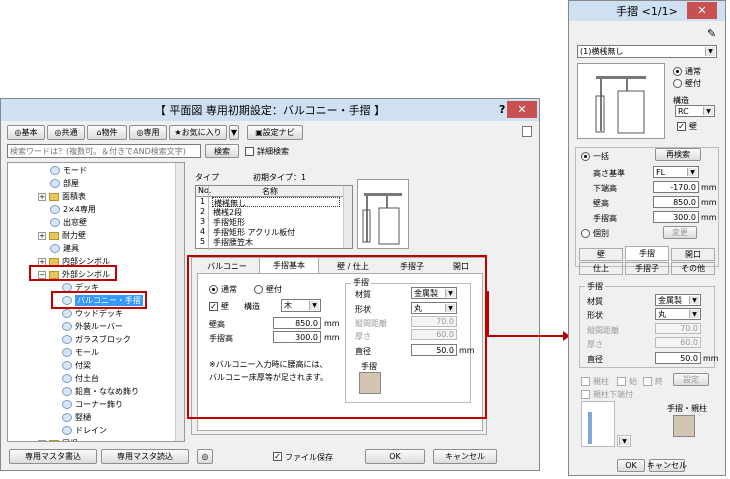 The image size is (730, 479). Describe the element at coordinates (678, 358) in the screenshot. I see `side-diameter-input: 50.0` at that location.